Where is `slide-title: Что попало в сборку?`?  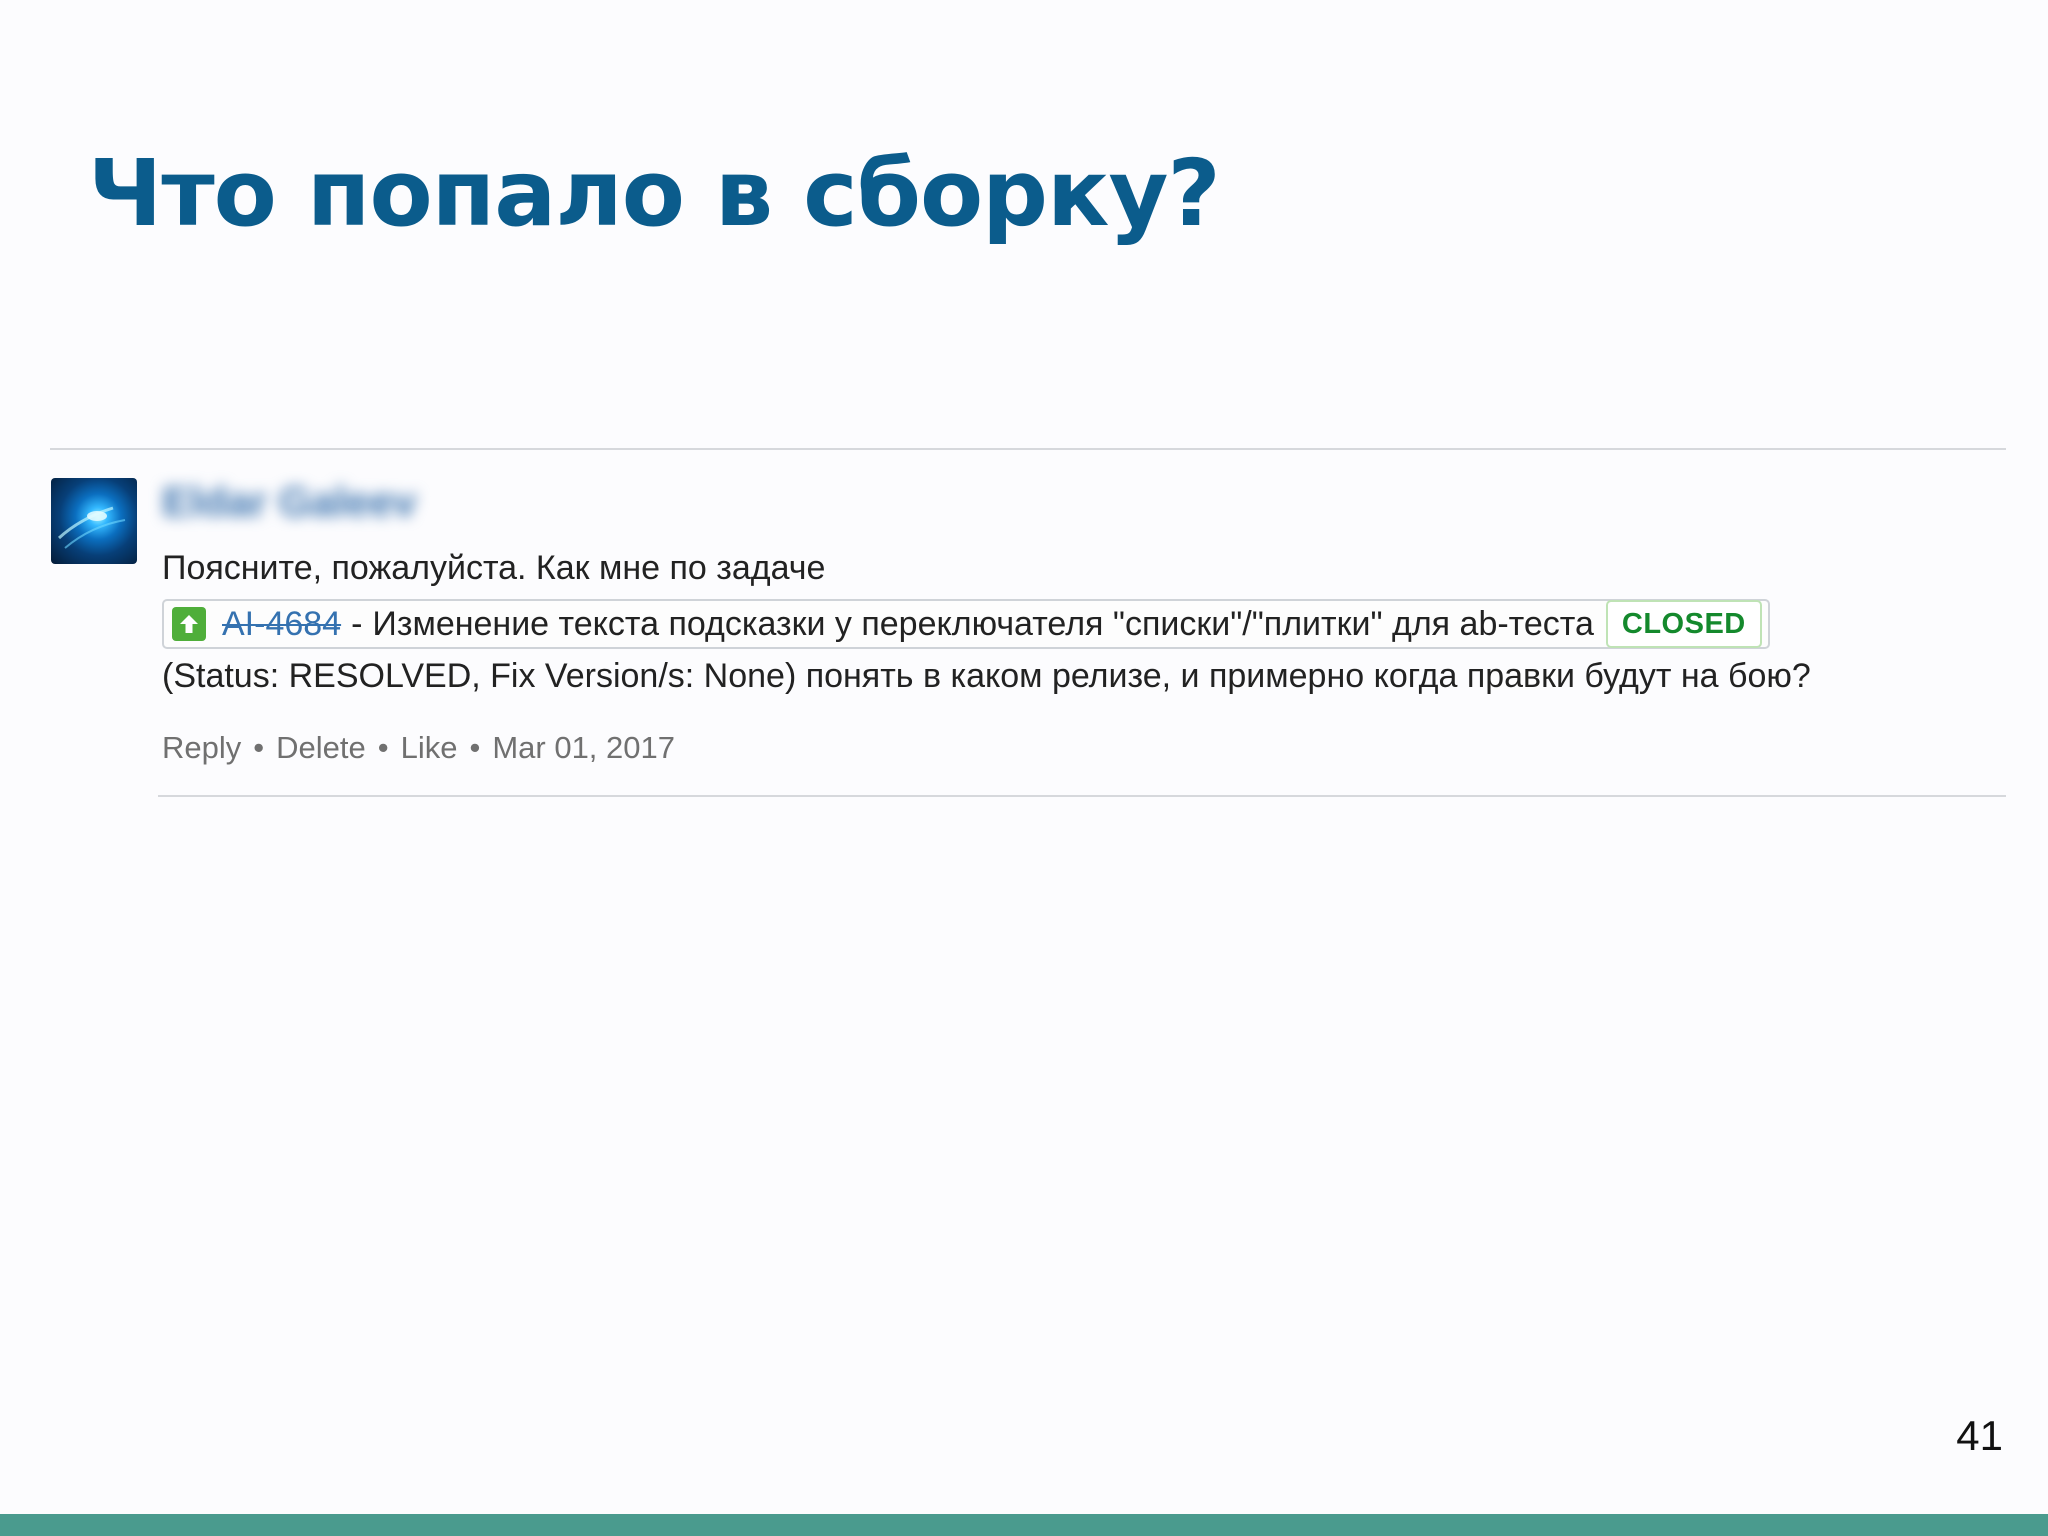 slide-title: Что попало в сборку? is located at coordinates (654, 193).